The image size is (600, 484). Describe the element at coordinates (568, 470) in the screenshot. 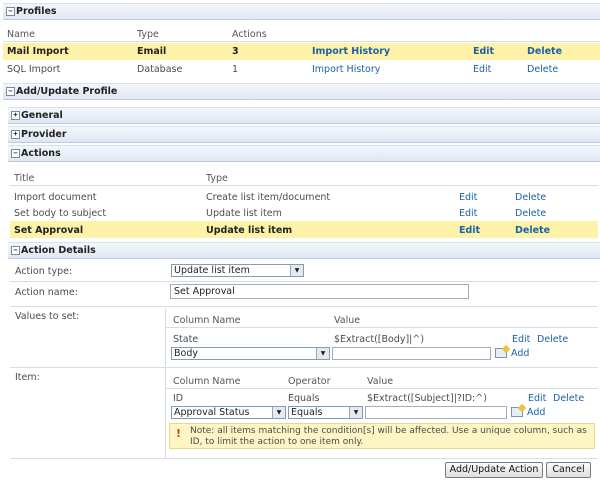

I see `cancel-button: Cancel` at that location.